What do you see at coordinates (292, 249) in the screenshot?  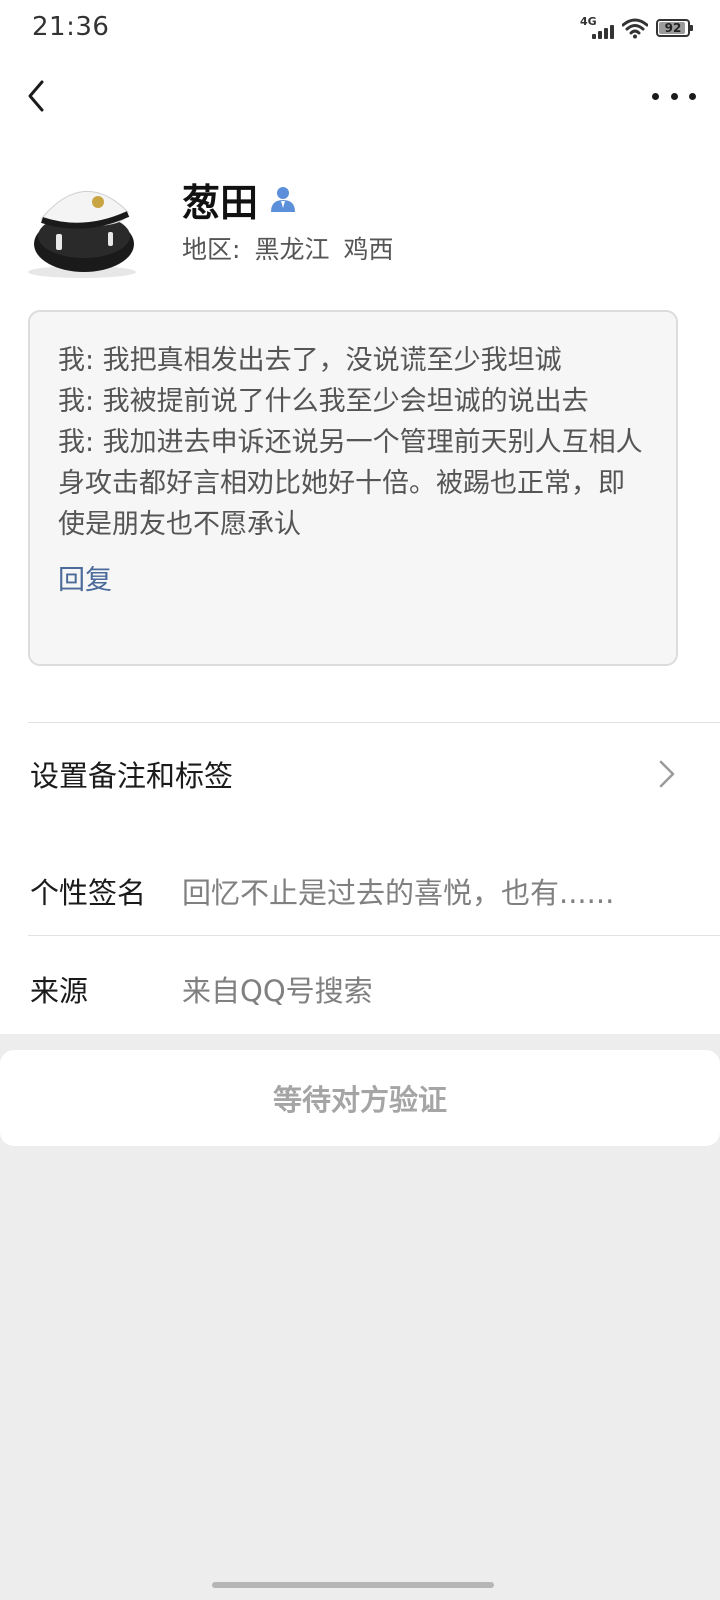 I see `region-province: 黑龙江` at bounding box center [292, 249].